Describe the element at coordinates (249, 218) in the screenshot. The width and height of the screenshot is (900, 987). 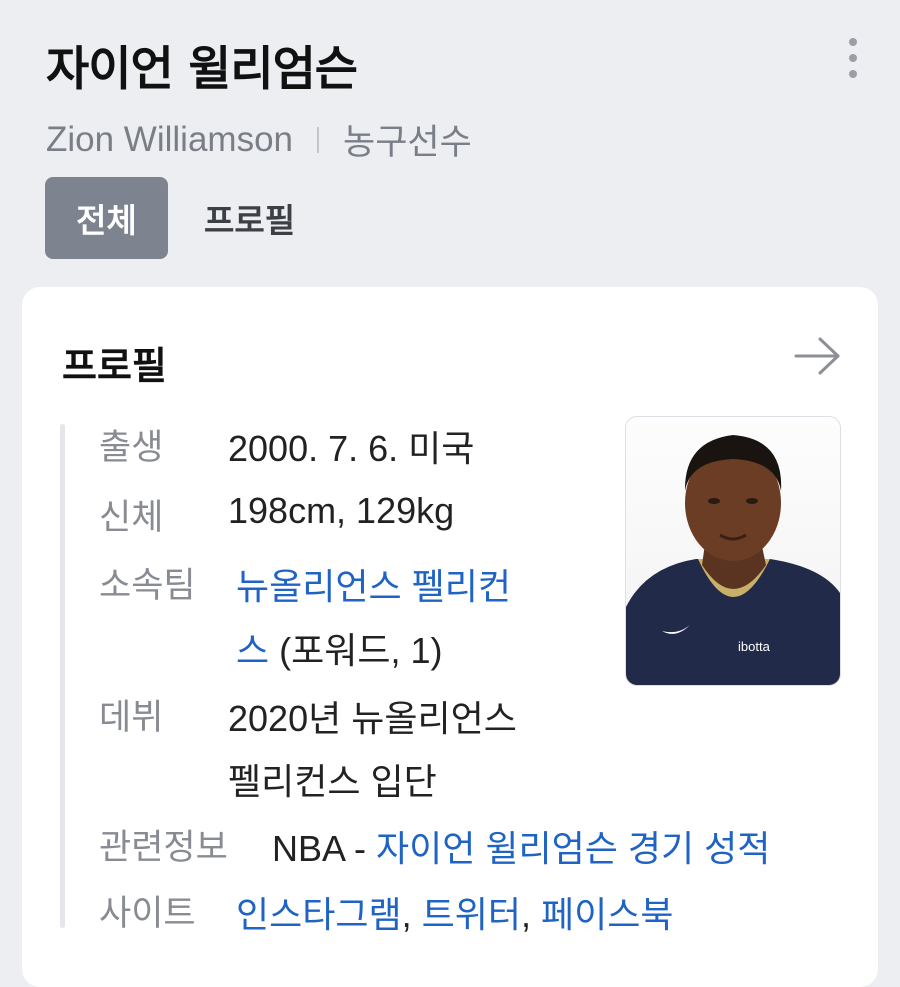
I see `tab-profile: 프로필` at that location.